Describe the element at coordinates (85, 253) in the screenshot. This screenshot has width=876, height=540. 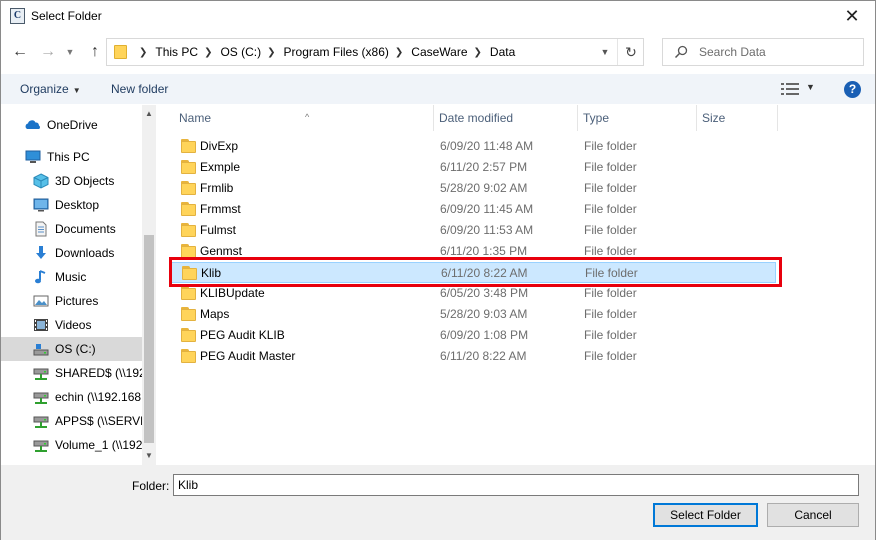
I see `nav-label: Downloads` at that location.